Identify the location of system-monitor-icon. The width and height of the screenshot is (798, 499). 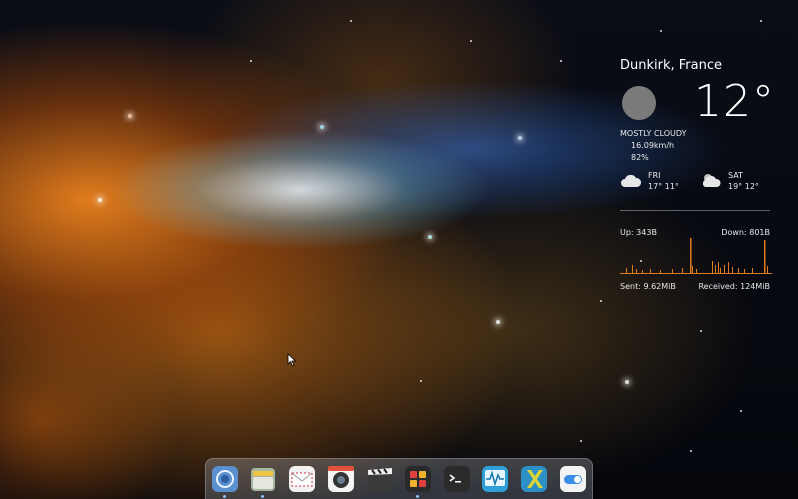
(495, 479).